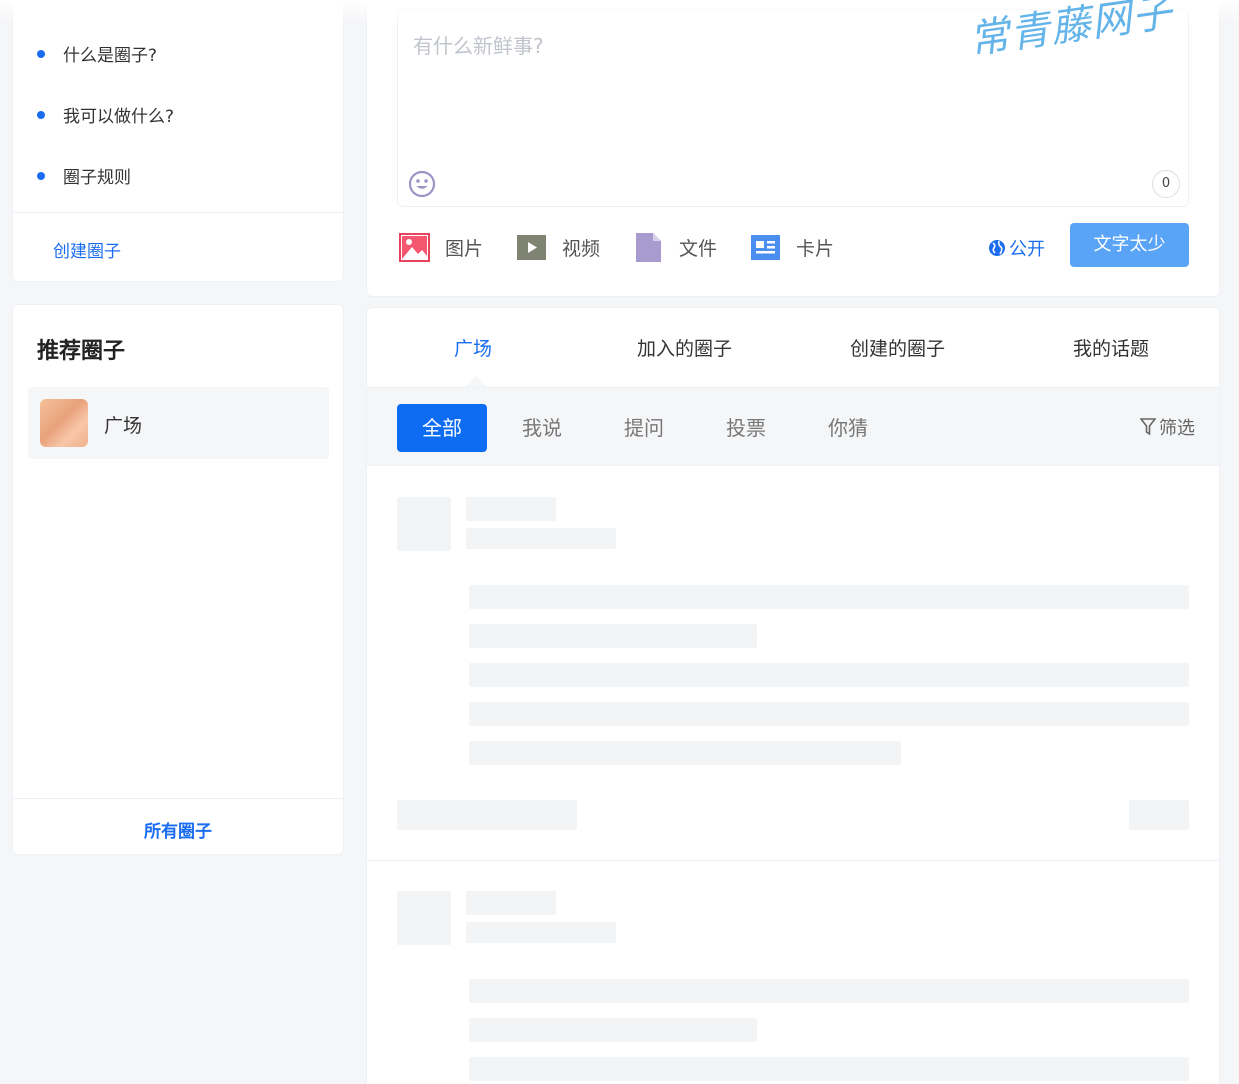 The image size is (1239, 1084). Describe the element at coordinates (123, 426) in the screenshot. I see `circle-name: 广场` at that location.